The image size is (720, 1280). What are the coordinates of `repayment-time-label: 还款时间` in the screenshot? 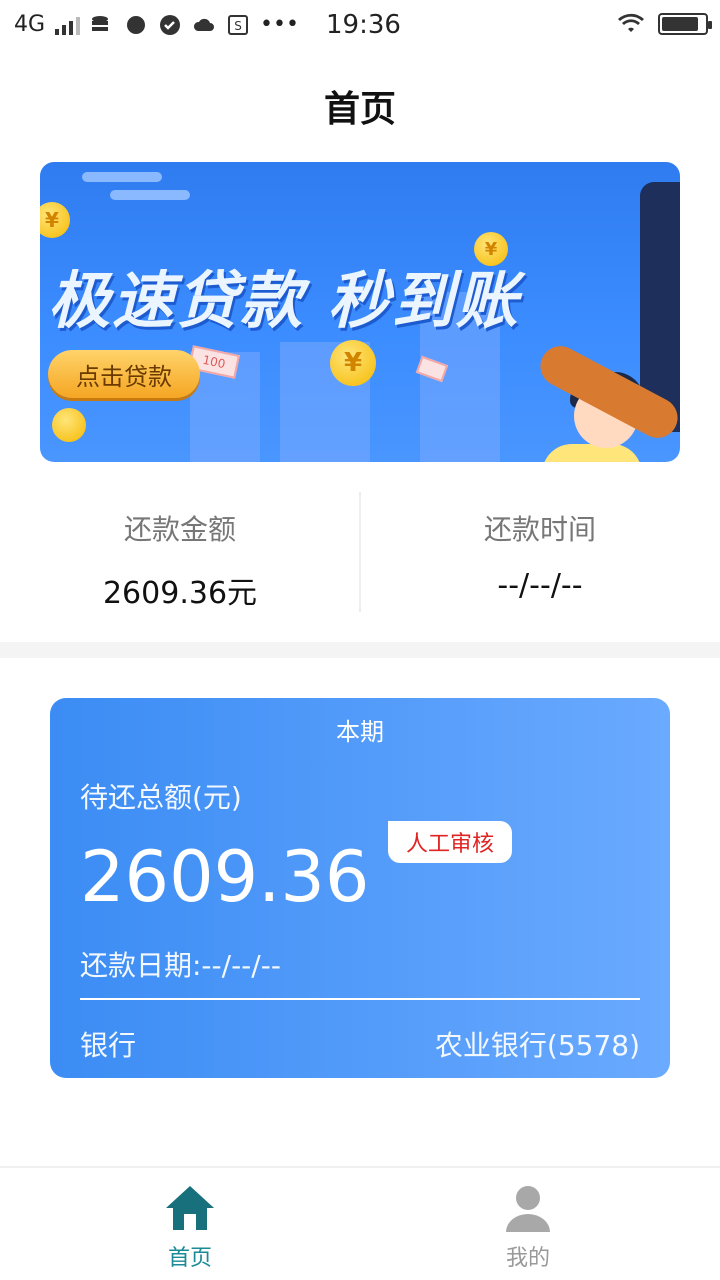 It's located at (539, 529).